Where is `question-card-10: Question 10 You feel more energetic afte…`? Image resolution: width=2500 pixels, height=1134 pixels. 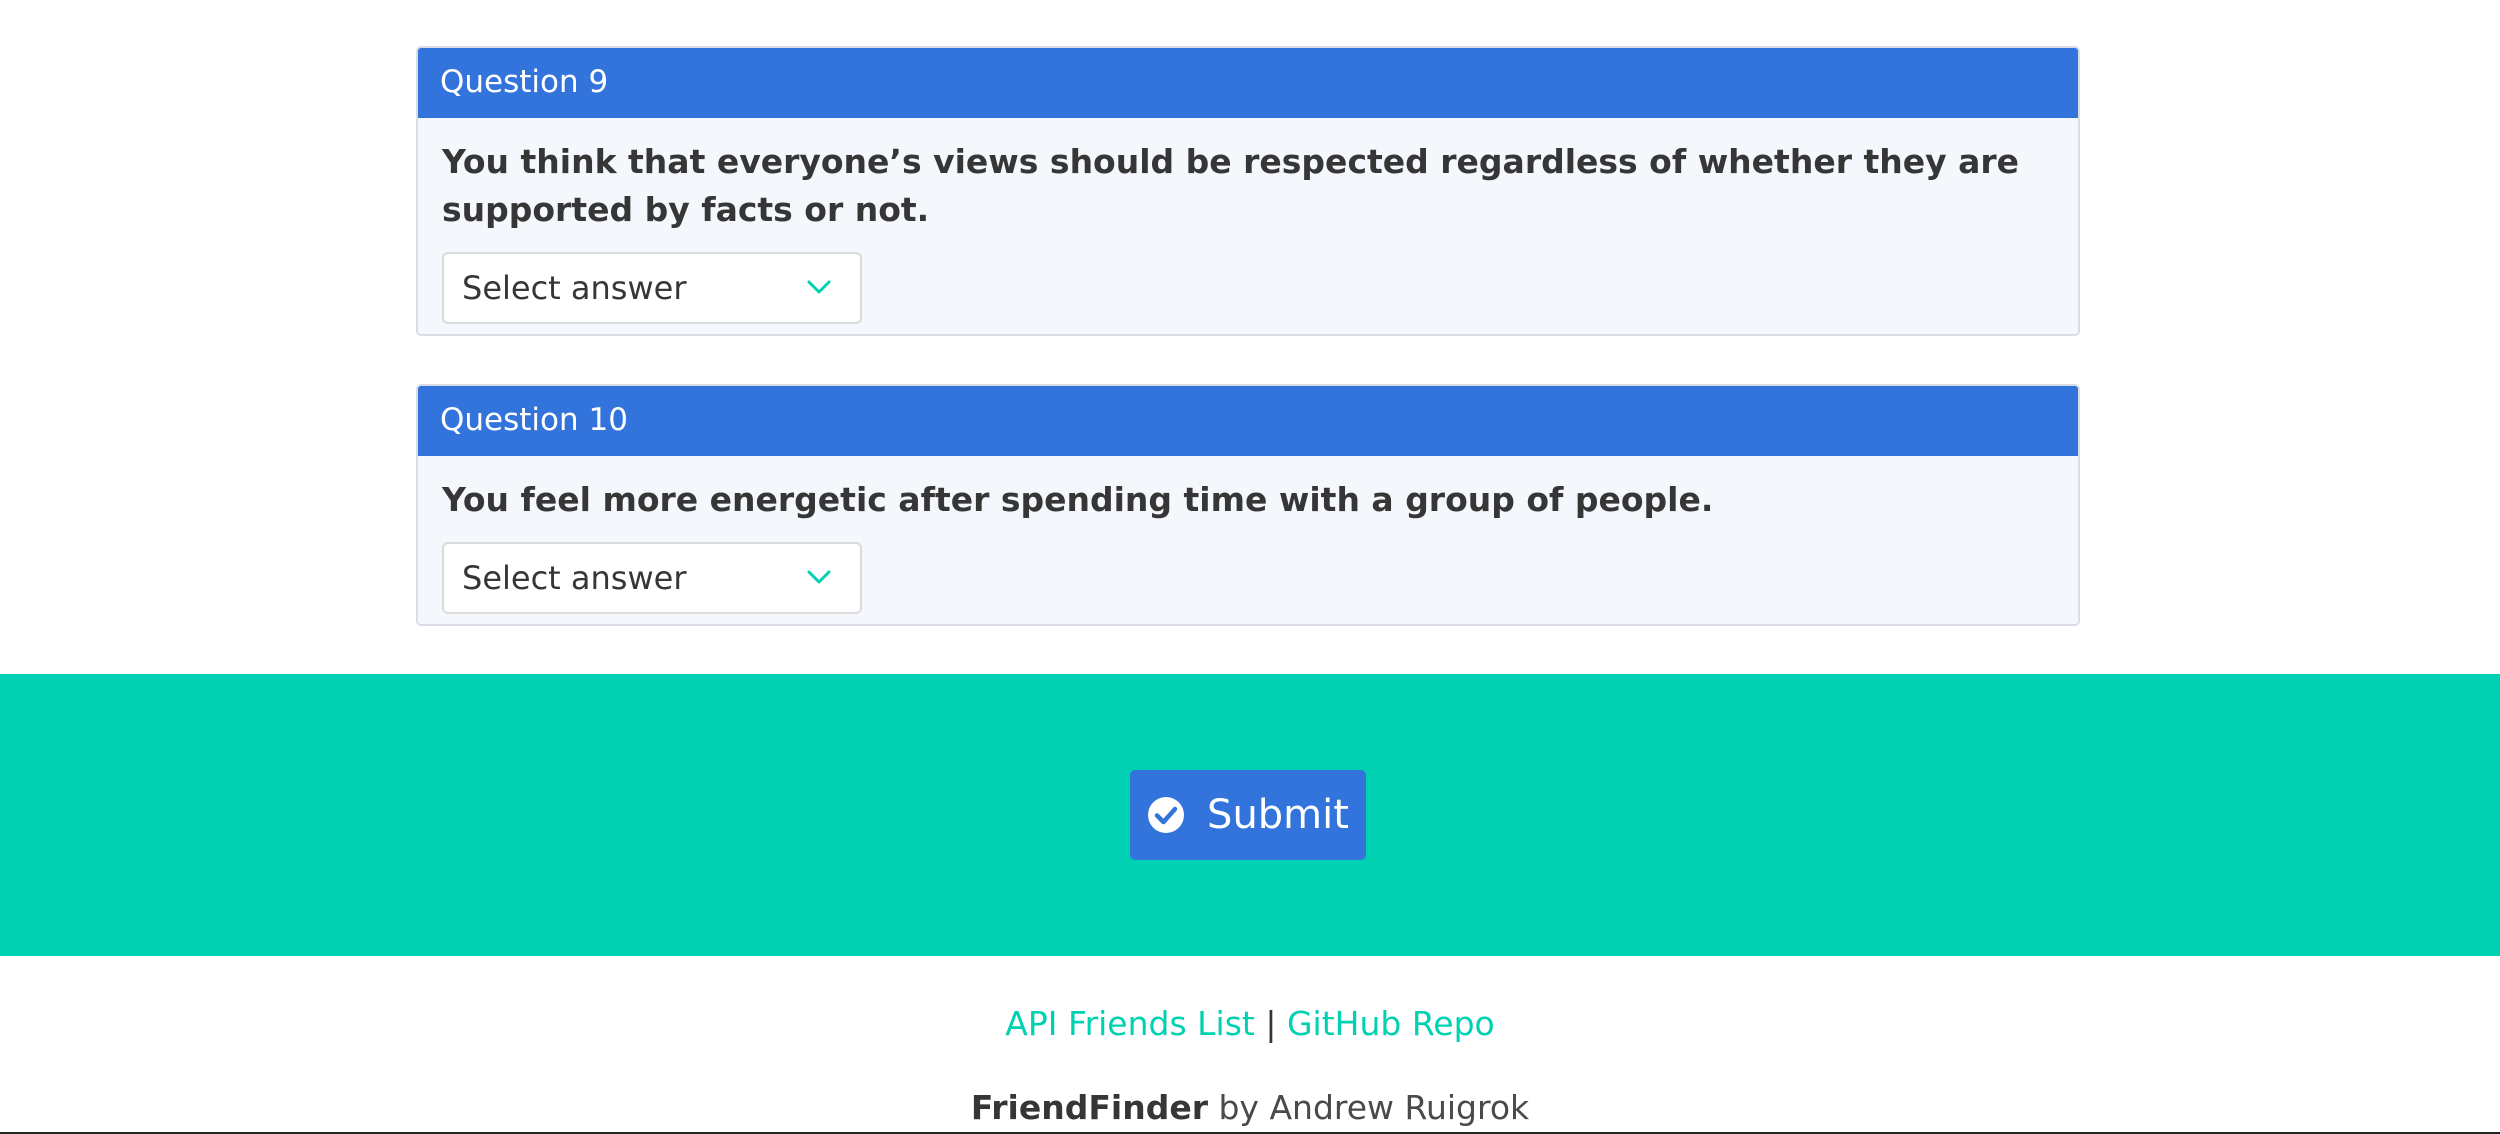
question-card-10: Question 10 You feel more energetic afte… is located at coordinates (1248, 505).